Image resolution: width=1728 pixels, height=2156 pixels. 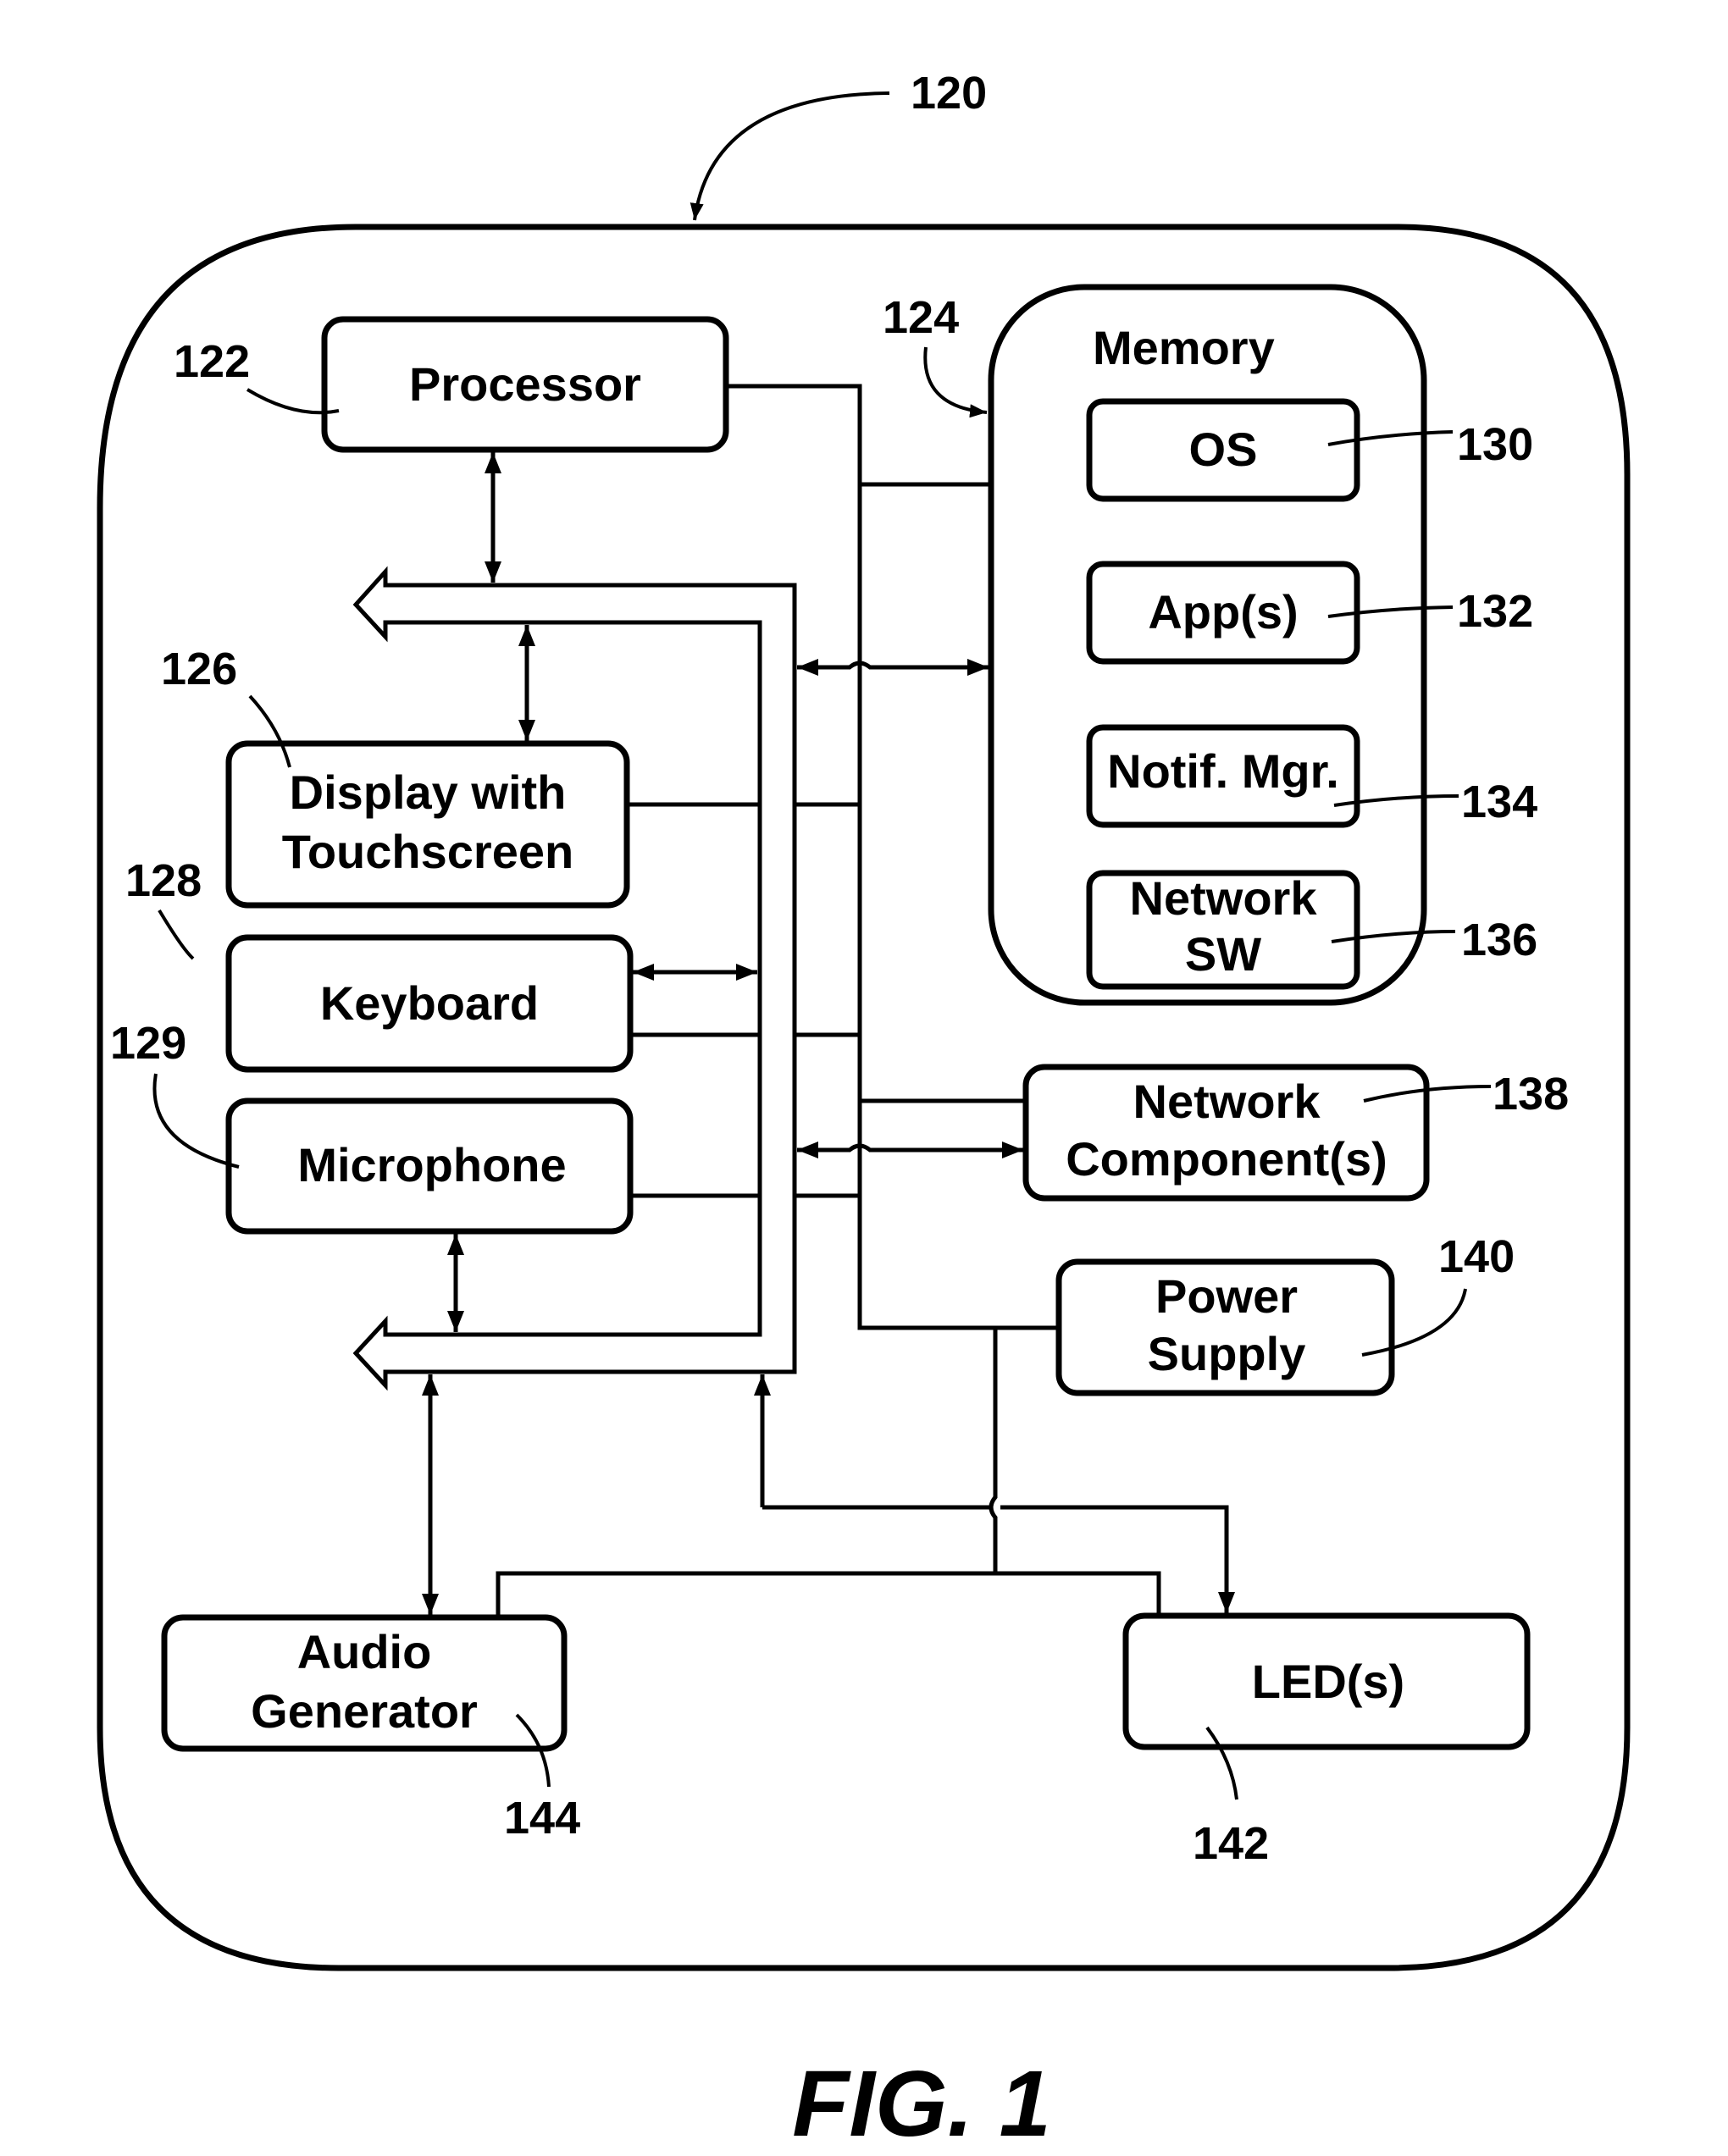 What do you see at coordinates (910, 1150) in the screenshot?
I see `network-component-bus-link` at bounding box center [910, 1150].